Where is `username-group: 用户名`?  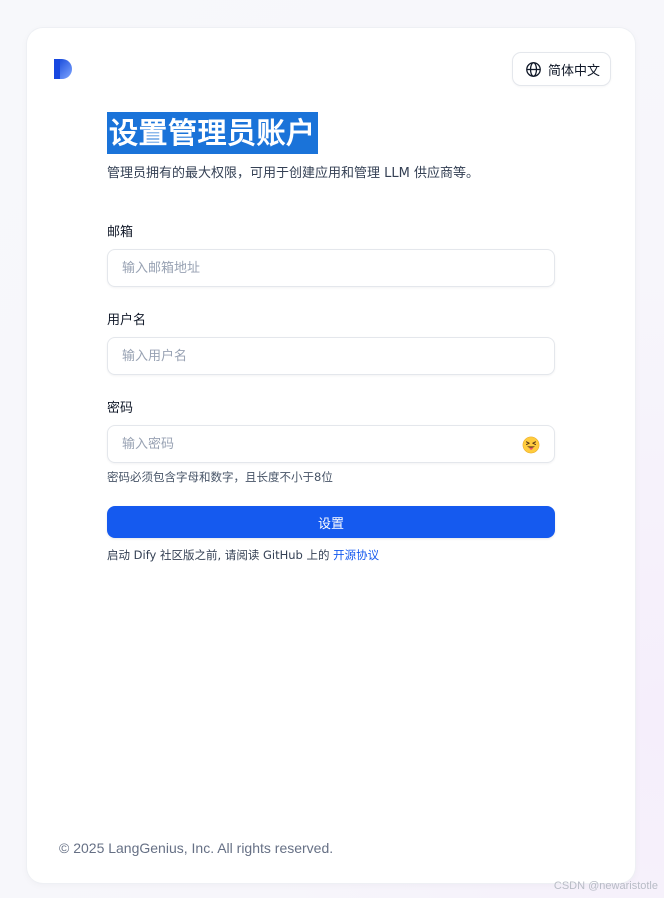
username-group: 用户名 is located at coordinates (331, 342).